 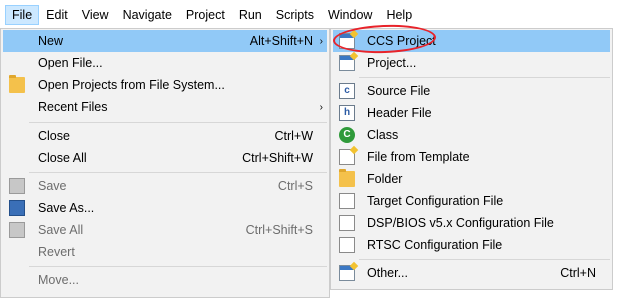 I want to click on submenu-item-source-file: c Source File, so click(x=471, y=91).